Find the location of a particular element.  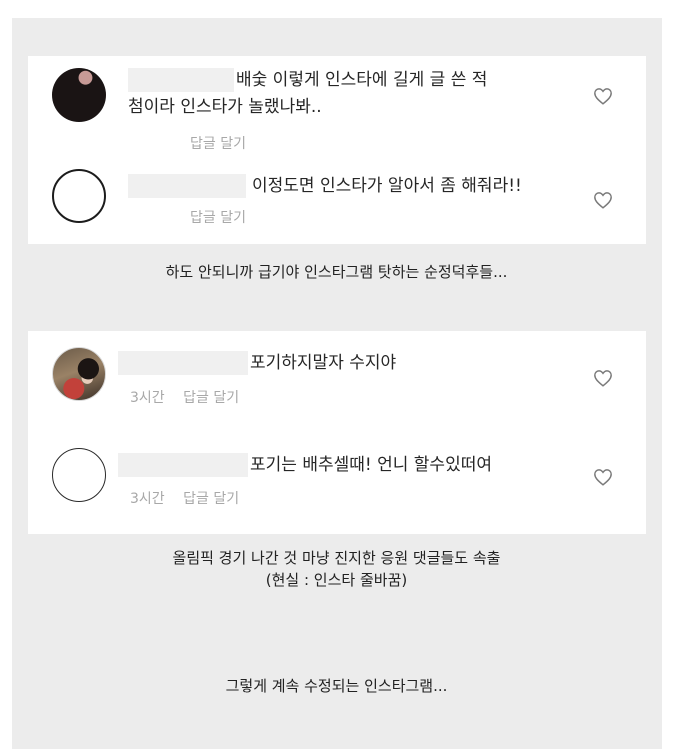

caption-2-line-2: (현실 : 인스타 줄바꿈) is located at coordinates (336, 580).